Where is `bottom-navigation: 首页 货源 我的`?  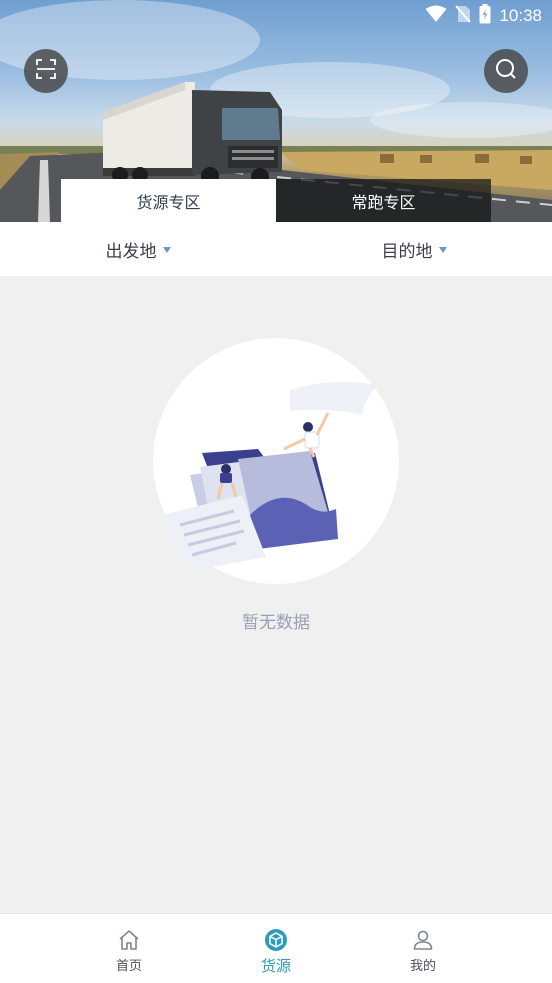 bottom-navigation: 首页 货源 我的 is located at coordinates (276, 948).